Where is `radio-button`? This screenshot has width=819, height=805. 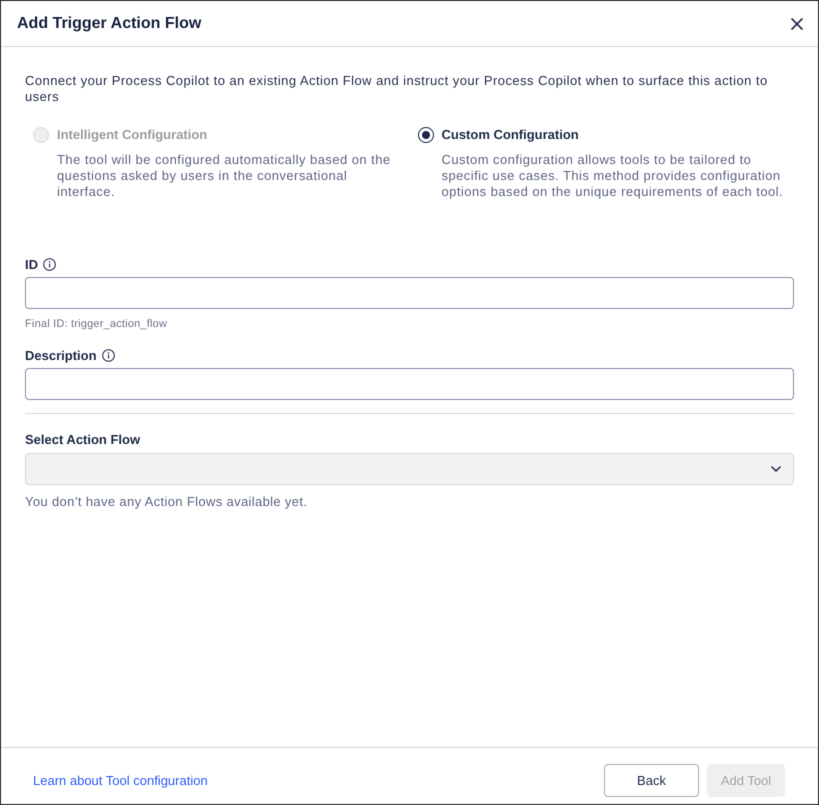 radio-button is located at coordinates (426, 134).